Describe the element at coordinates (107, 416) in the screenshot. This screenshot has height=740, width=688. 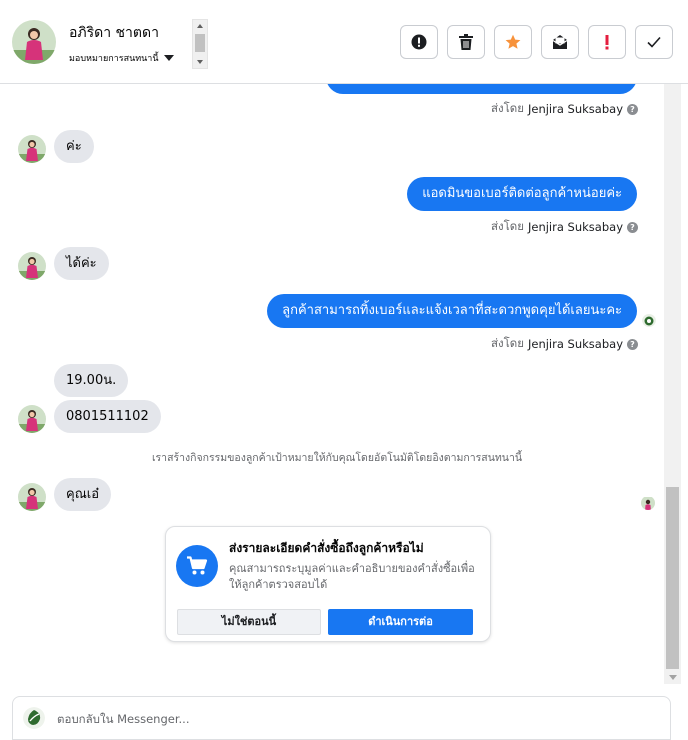
I see `message-bubble-incoming: 0801511102` at that location.